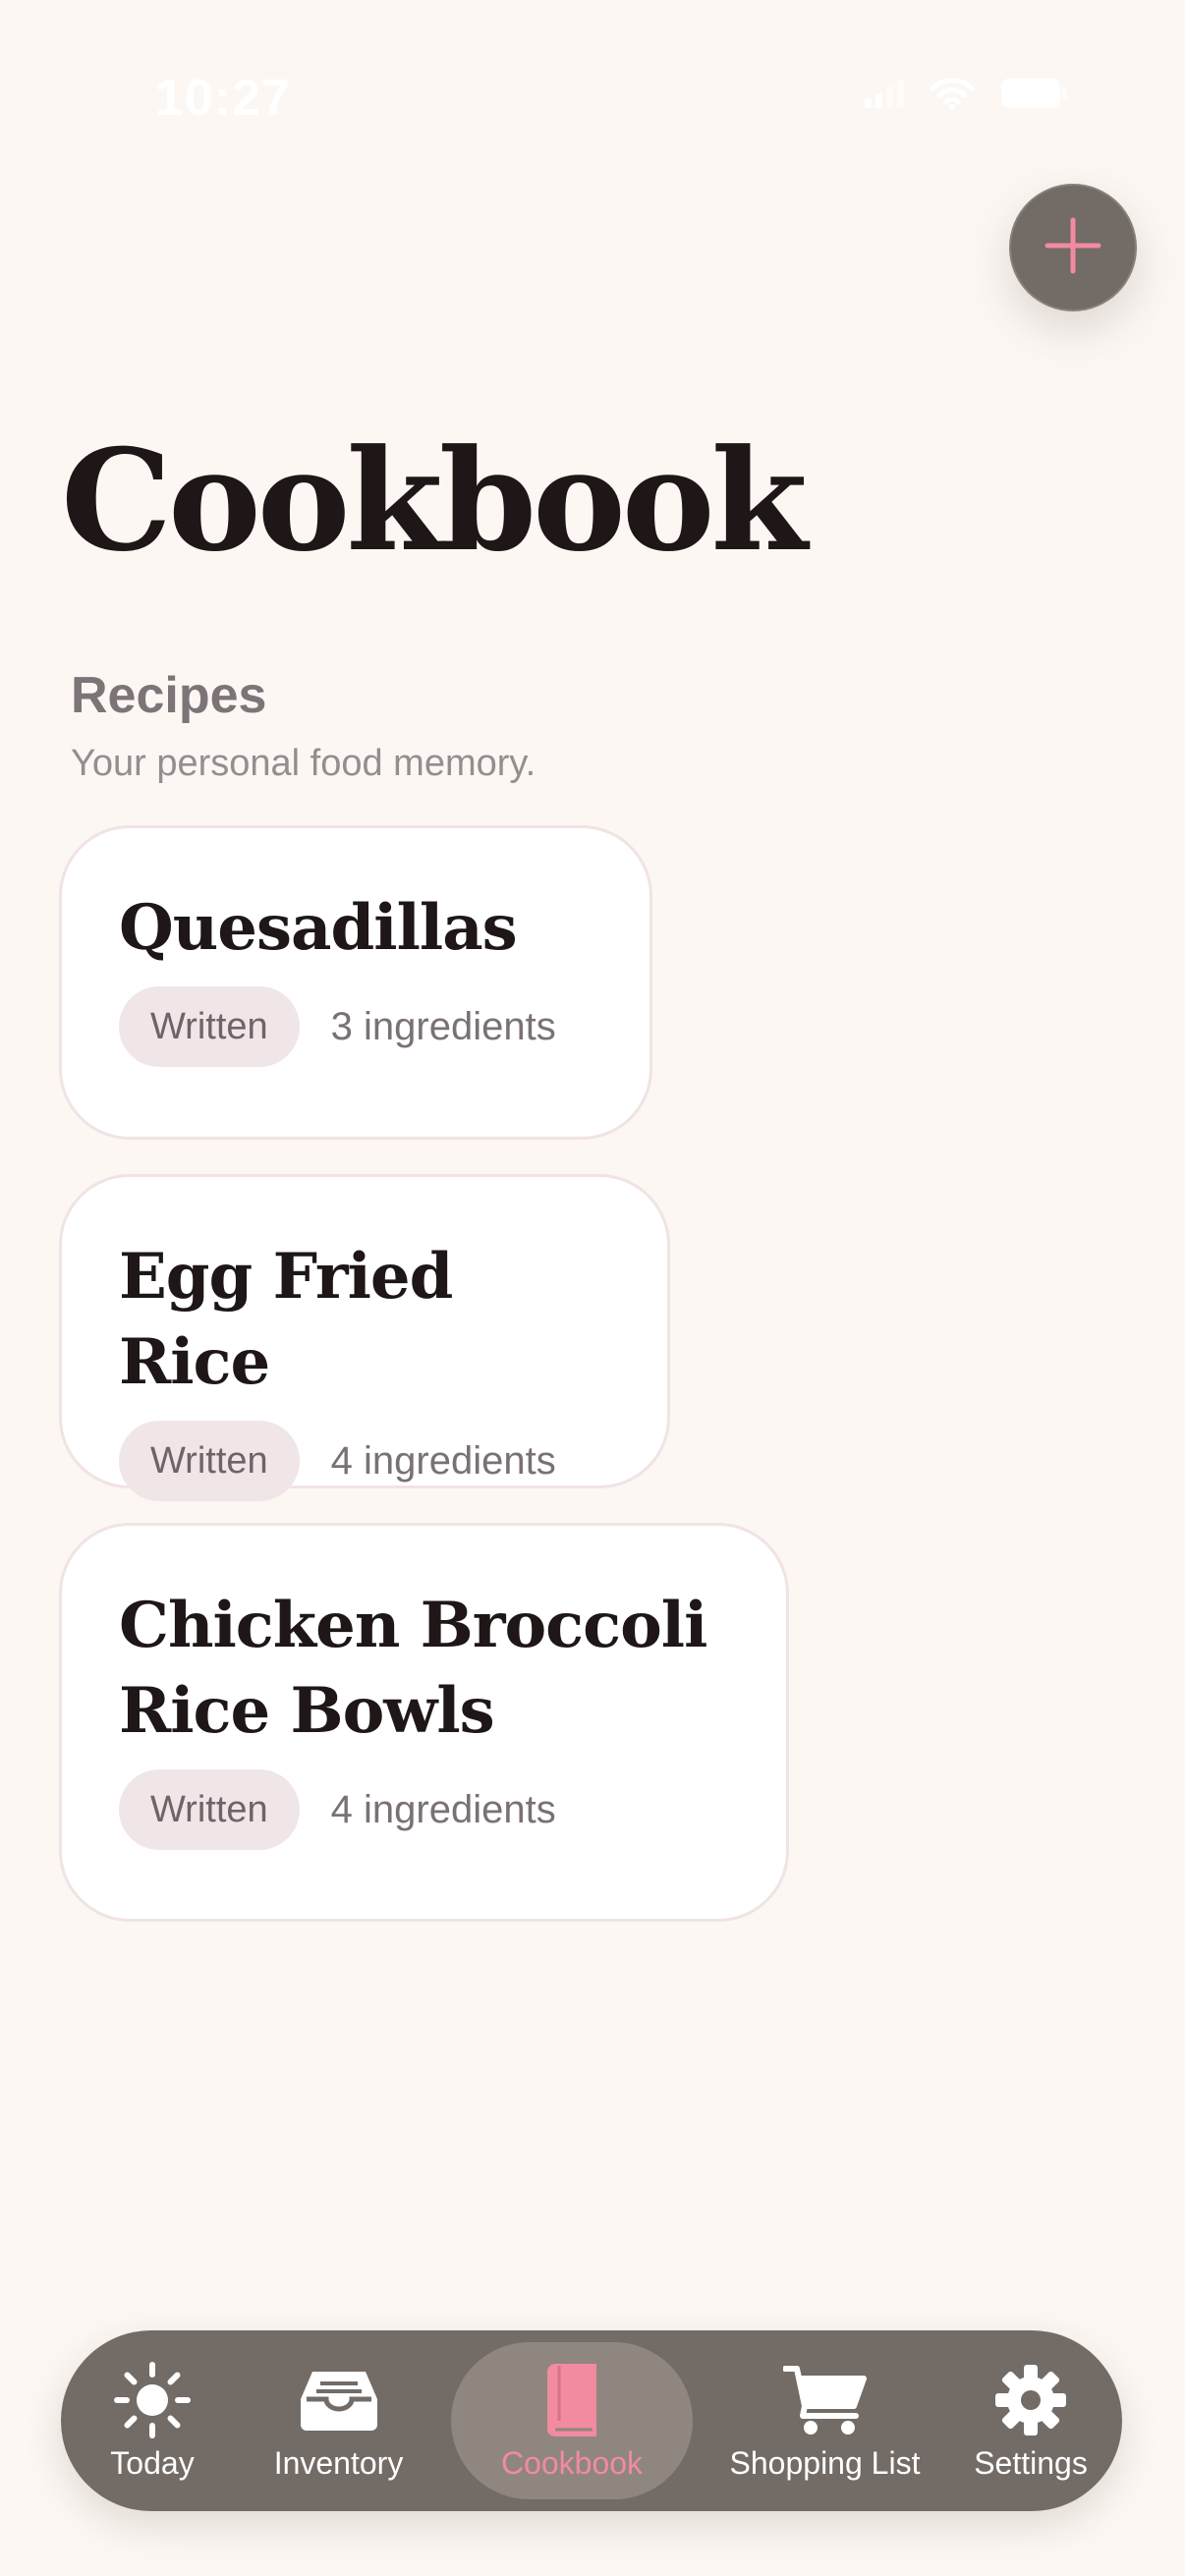 Image resolution: width=1185 pixels, height=2576 pixels. Describe the element at coordinates (413, 1668) in the screenshot. I see `recipe-name: Chicken Broccoli Rice Bowls` at that location.